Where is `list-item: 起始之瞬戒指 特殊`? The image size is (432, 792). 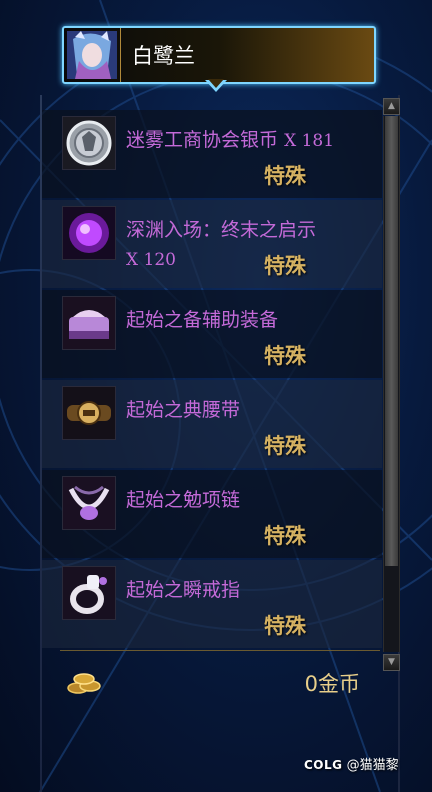 list-item: 起始之瞬戒指 特殊 is located at coordinates (212, 604).